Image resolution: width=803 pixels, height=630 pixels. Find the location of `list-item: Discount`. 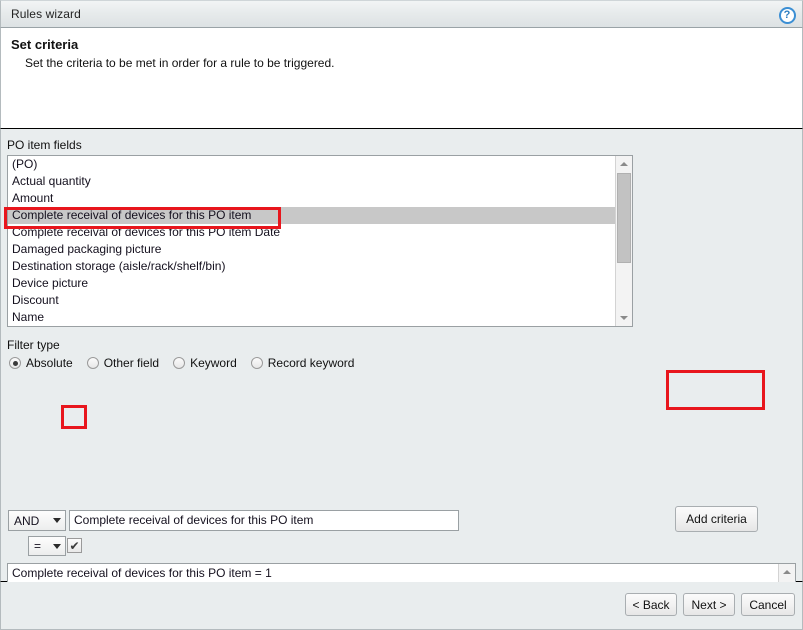

list-item: Discount is located at coordinates (311, 300).